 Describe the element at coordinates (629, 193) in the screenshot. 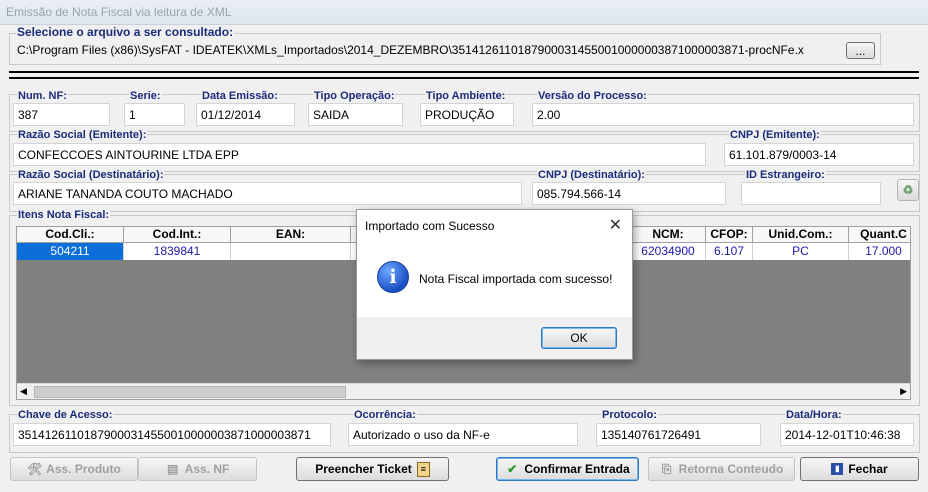

I see `cnpj-destinatario-field: 085.794.566-14` at that location.